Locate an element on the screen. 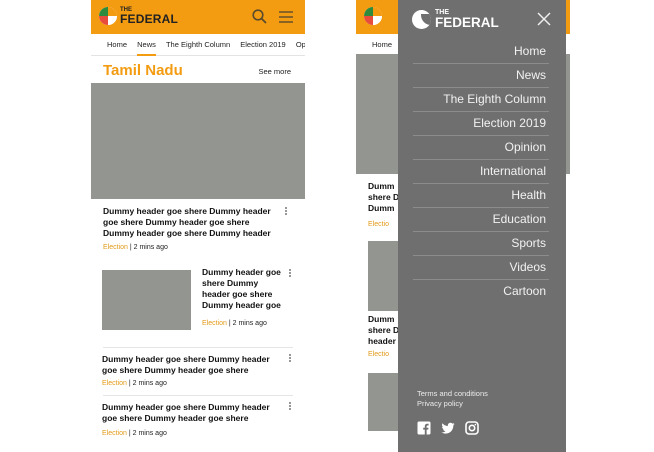  logo is located at coordinates (373, 16).